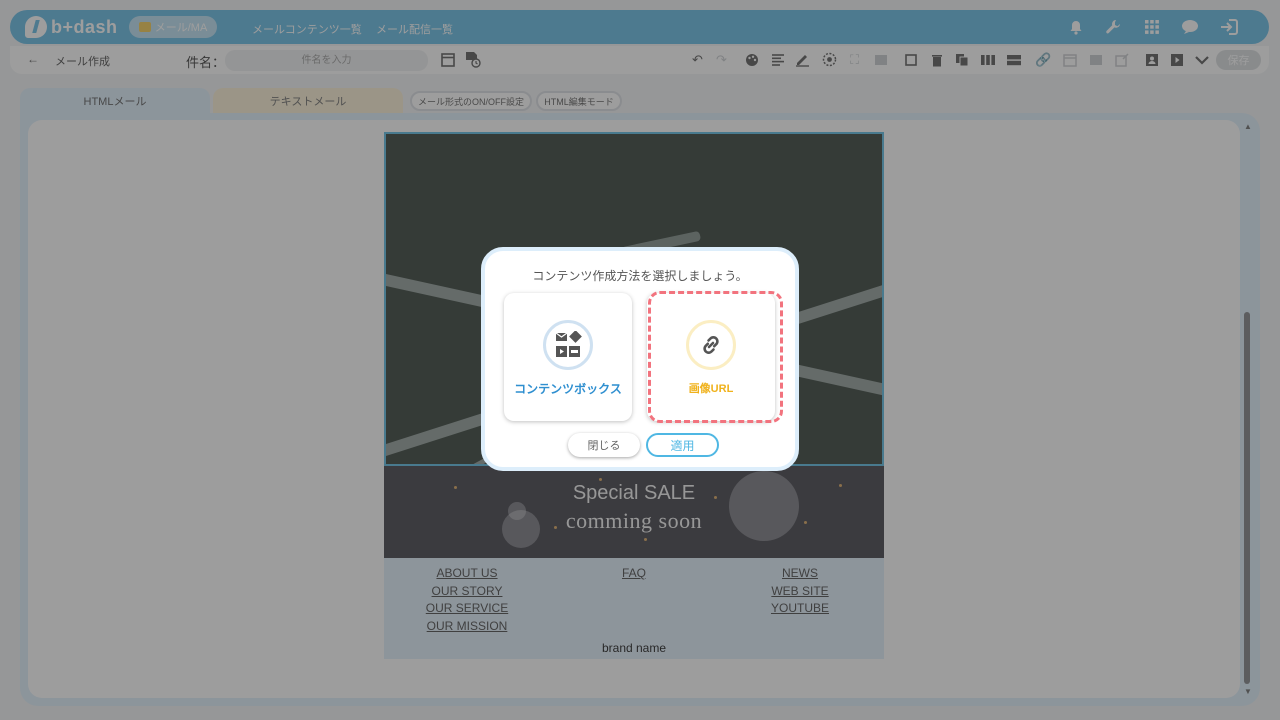 This screenshot has height=720, width=1280. Describe the element at coordinates (568, 345) in the screenshot. I see `contents-box-icon` at that location.